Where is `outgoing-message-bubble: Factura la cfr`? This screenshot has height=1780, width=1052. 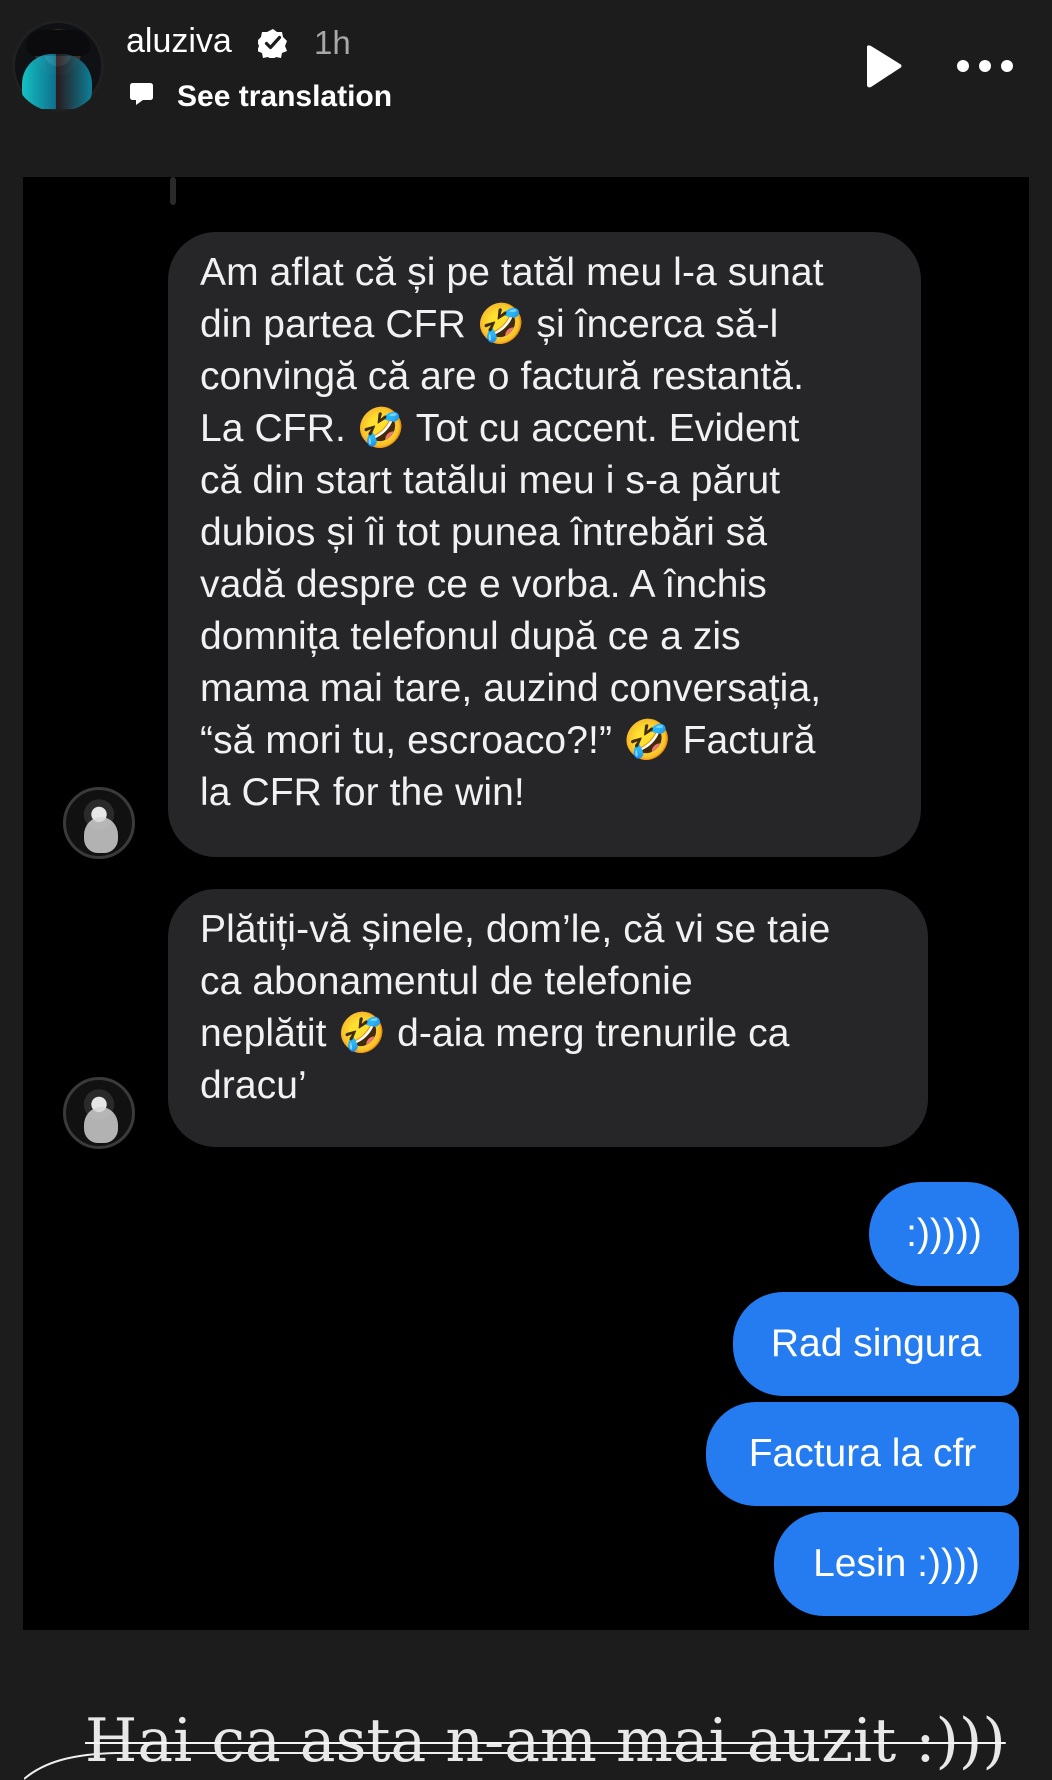 outgoing-message-bubble: Factura la cfr is located at coordinates (862, 1454).